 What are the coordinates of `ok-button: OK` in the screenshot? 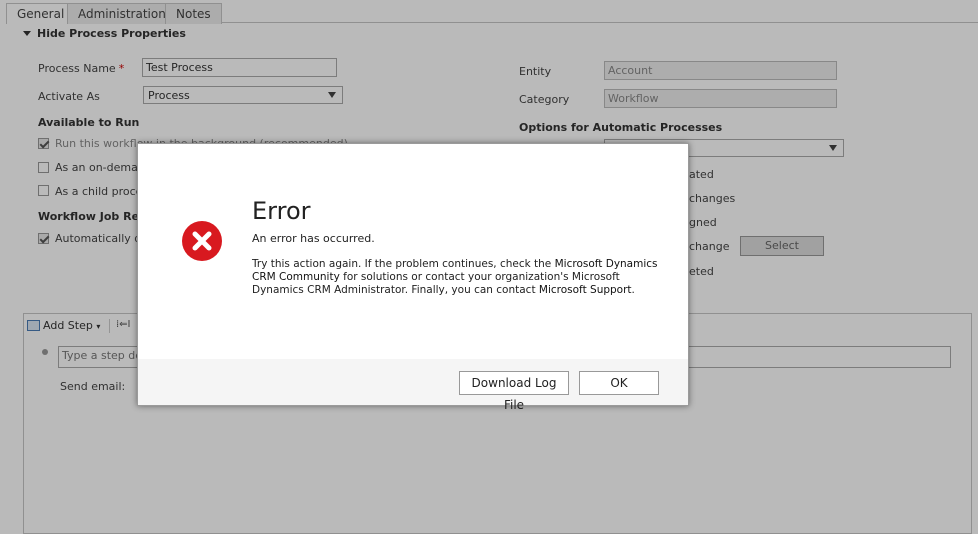 It's located at (619, 383).